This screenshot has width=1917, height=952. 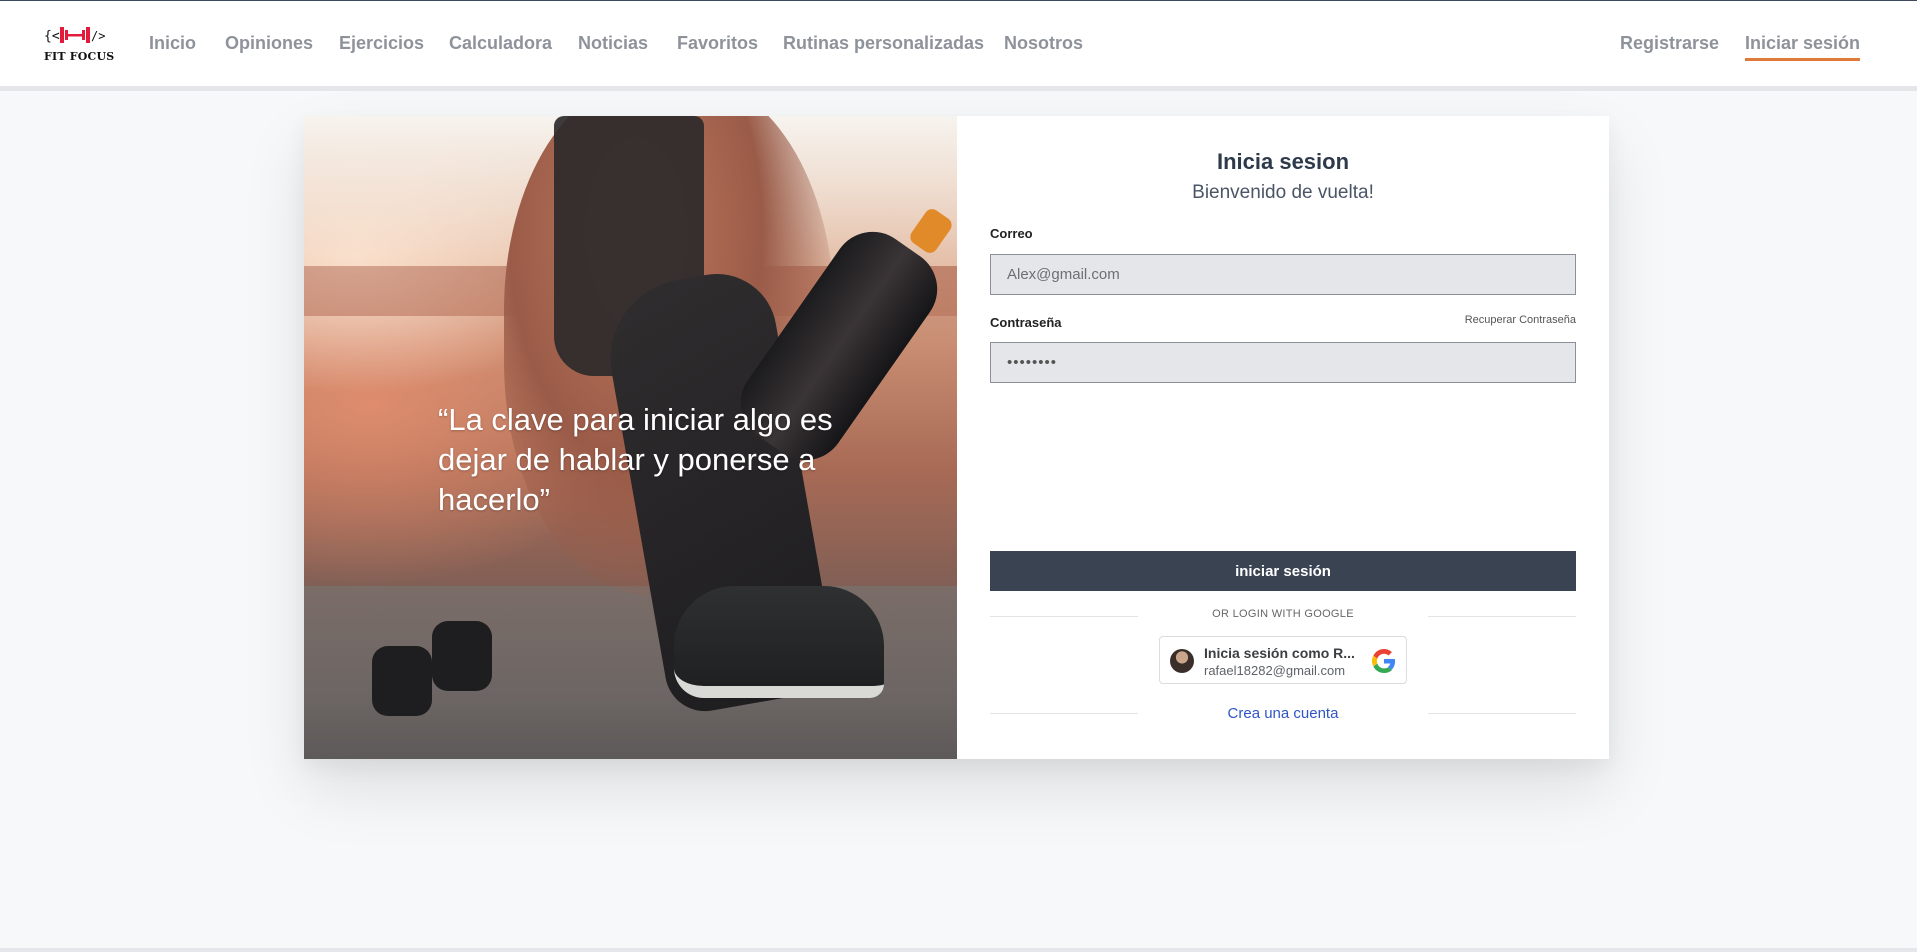 I want to click on dumbbell-code-icon: {< />}, so click(x=75, y=35).